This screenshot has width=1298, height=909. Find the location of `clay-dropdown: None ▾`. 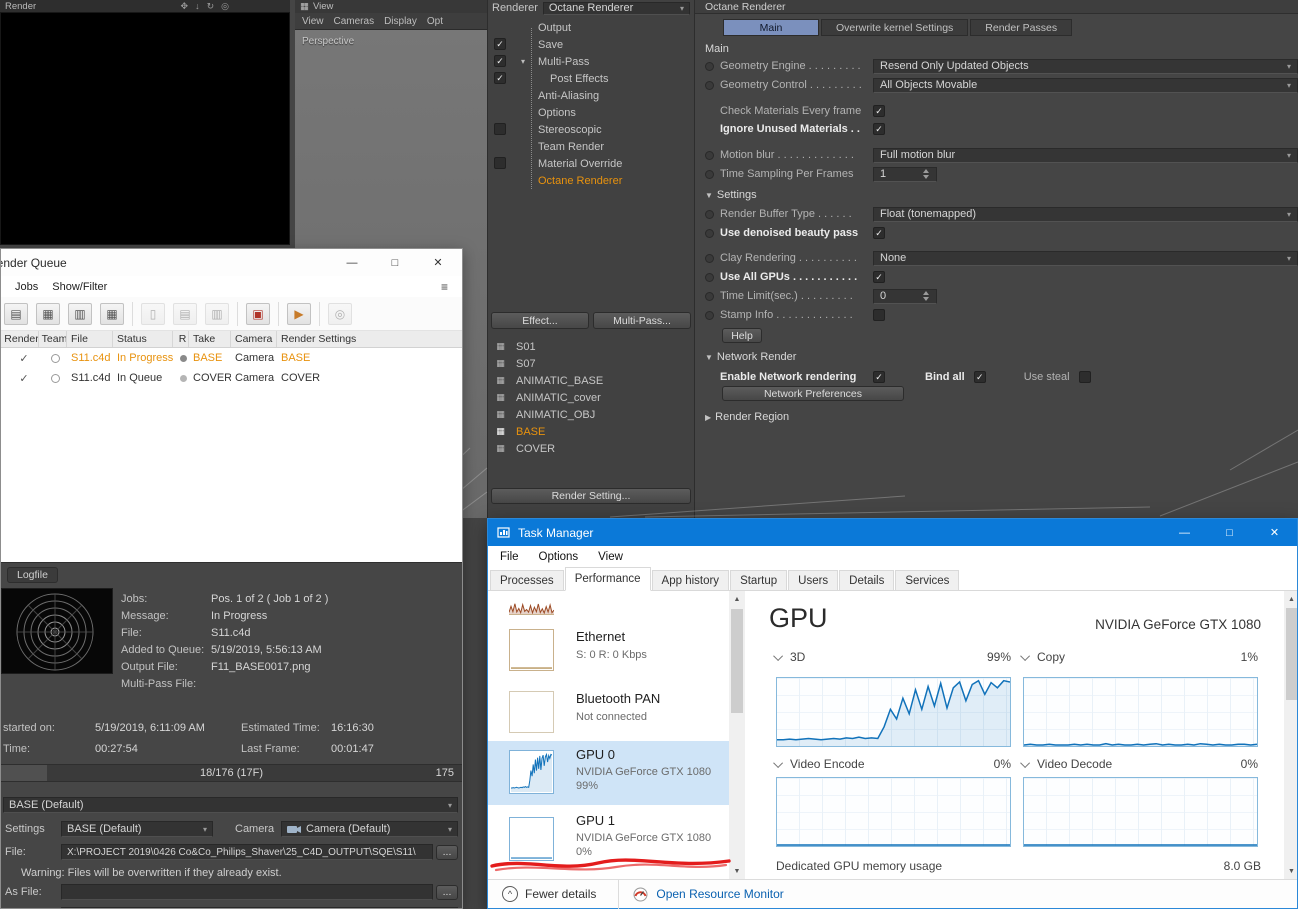

clay-dropdown: None ▾ is located at coordinates (1085, 258).